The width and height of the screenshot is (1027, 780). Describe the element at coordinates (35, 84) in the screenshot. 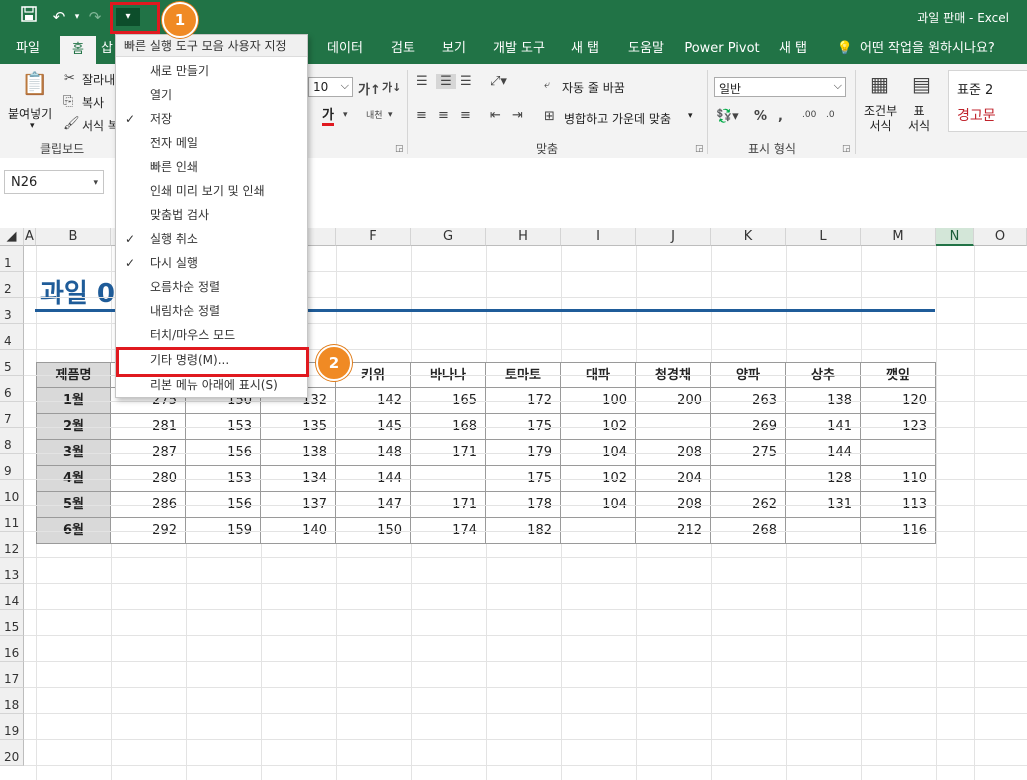

I see `paste-icon: 📋` at that location.